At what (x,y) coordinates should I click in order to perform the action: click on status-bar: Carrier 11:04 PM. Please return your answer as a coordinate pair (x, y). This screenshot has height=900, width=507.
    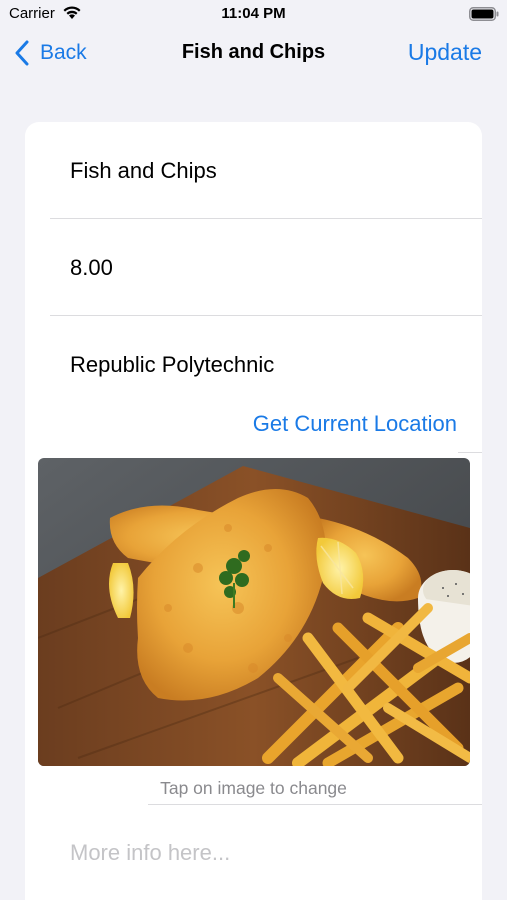
    Looking at the image, I should click on (253, 14).